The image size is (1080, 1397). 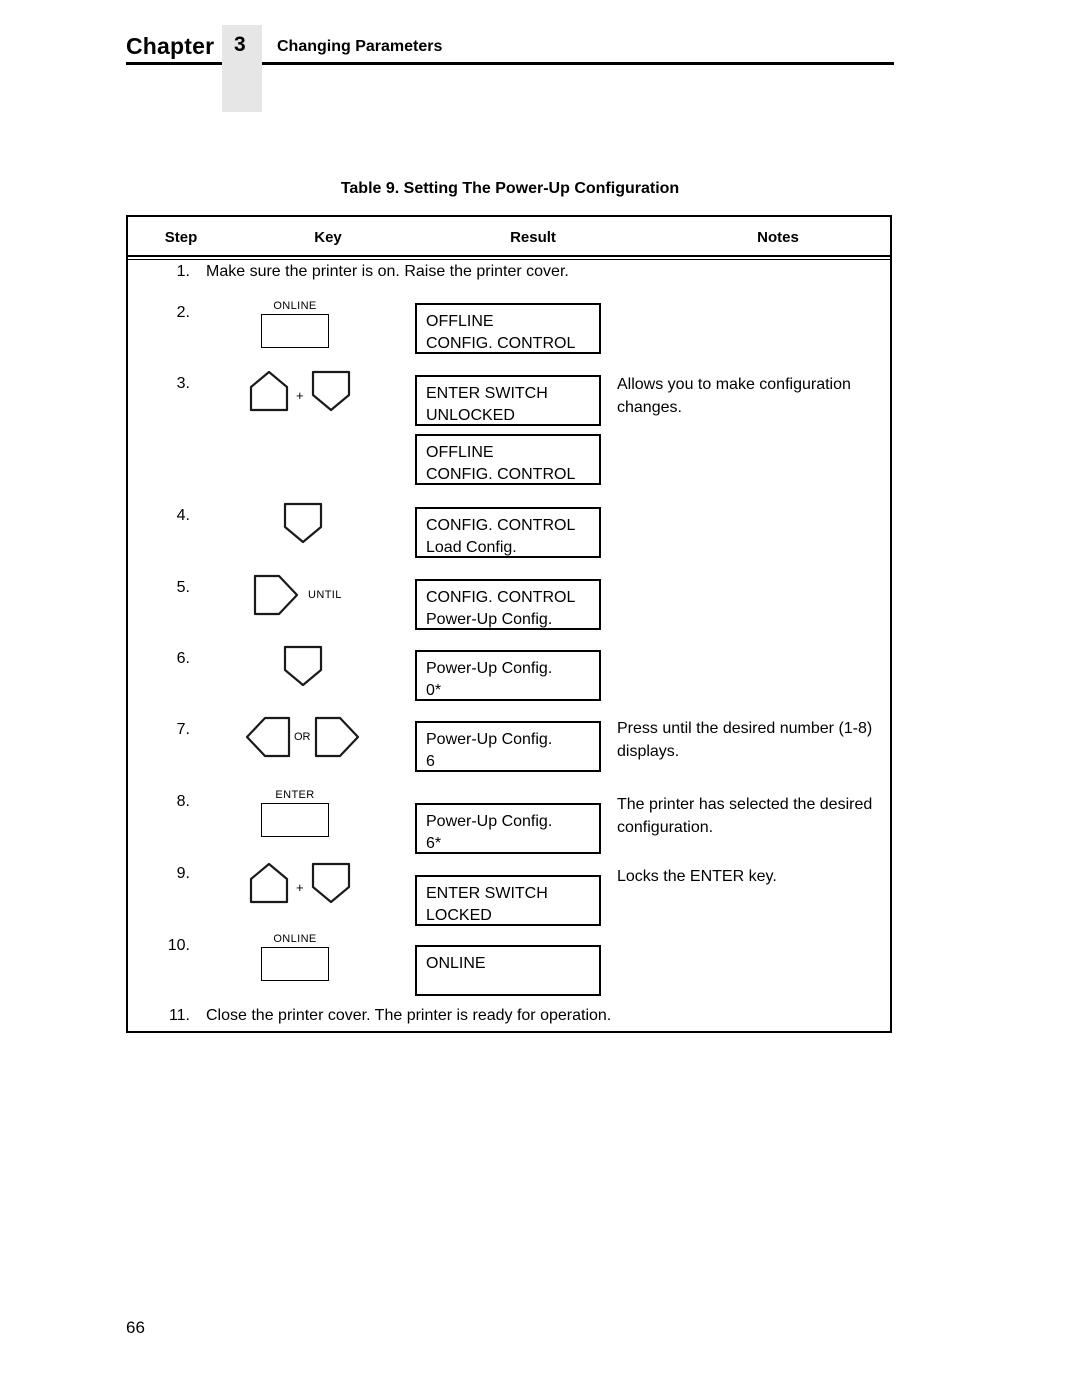 I want to click on lcd-line-2: 0*, so click(x=434, y=690).